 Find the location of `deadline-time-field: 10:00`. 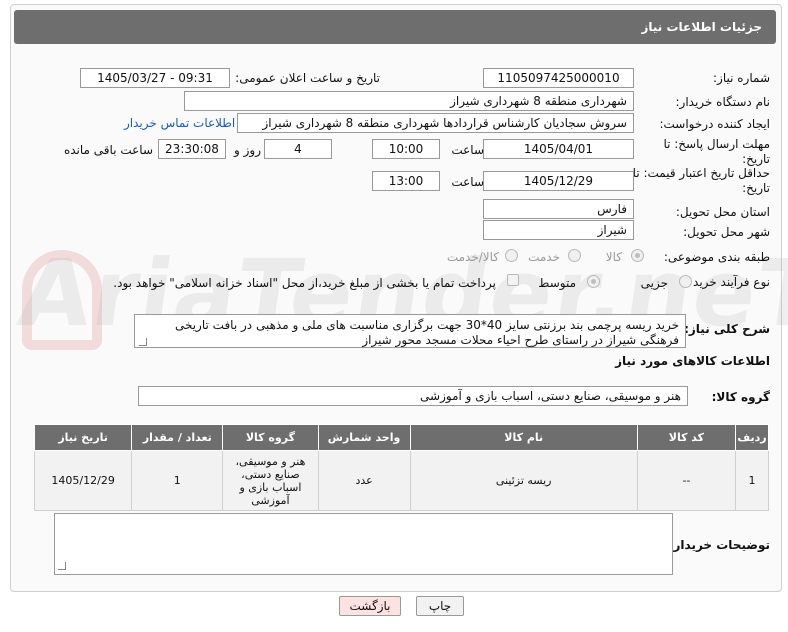

deadline-time-field: 10:00 is located at coordinates (406, 149).